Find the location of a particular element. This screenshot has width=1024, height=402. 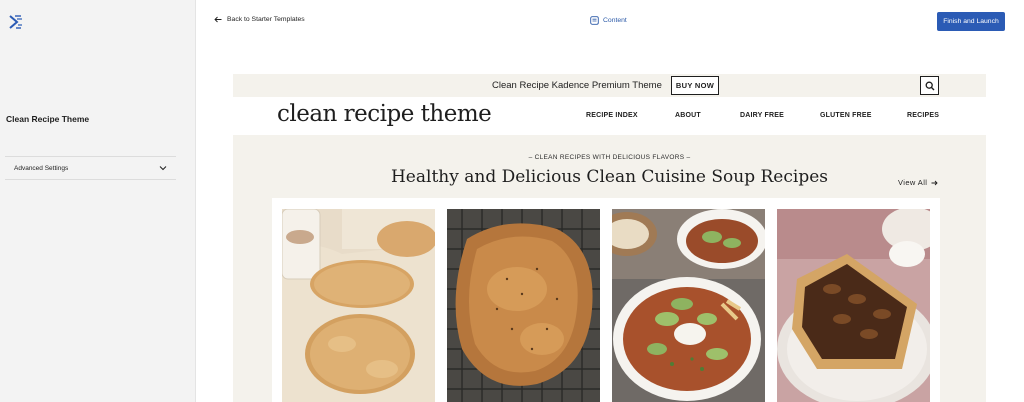

pecan-pie-photo is located at coordinates (853, 305).